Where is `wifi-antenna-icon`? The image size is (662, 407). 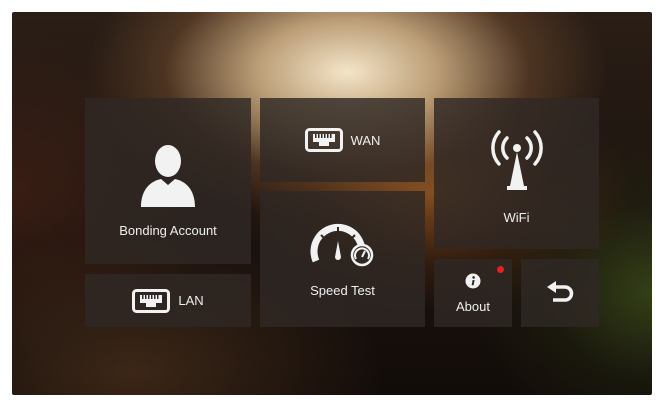 wifi-antenna-icon is located at coordinates (516, 160).